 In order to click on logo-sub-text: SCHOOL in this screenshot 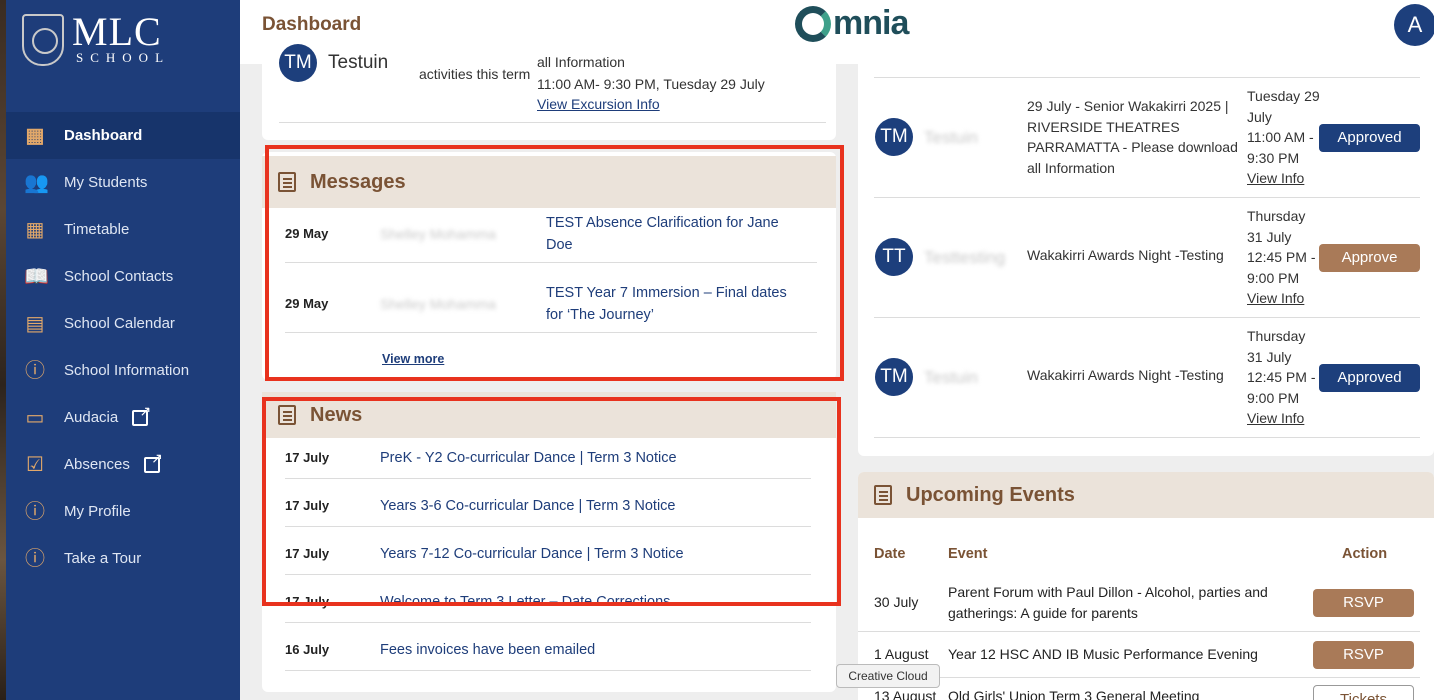, I will do `click(123, 57)`.